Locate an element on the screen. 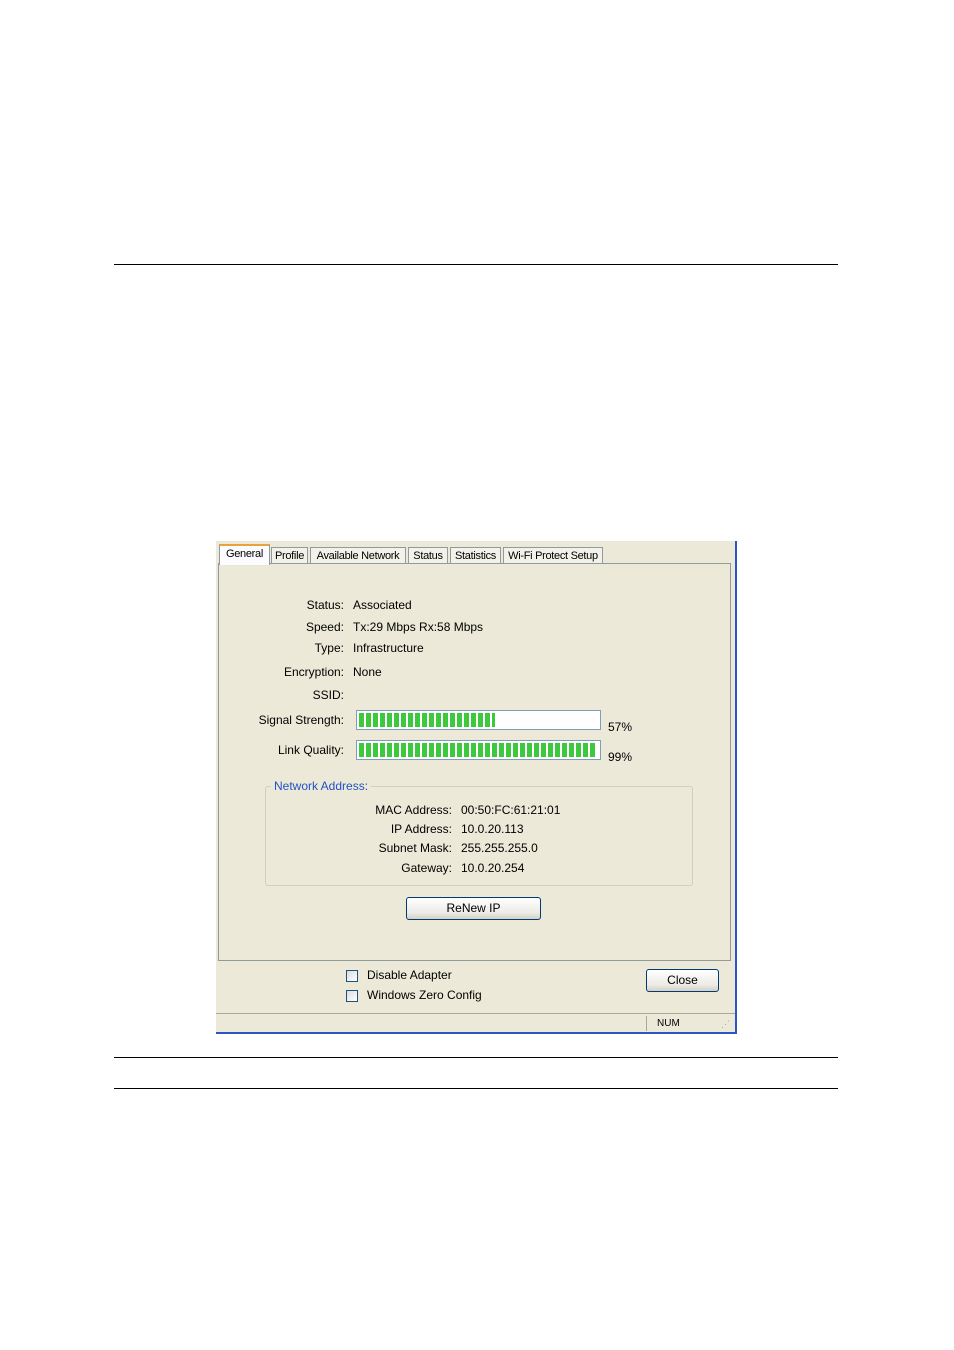  tab-general: General is located at coordinates (244, 554).